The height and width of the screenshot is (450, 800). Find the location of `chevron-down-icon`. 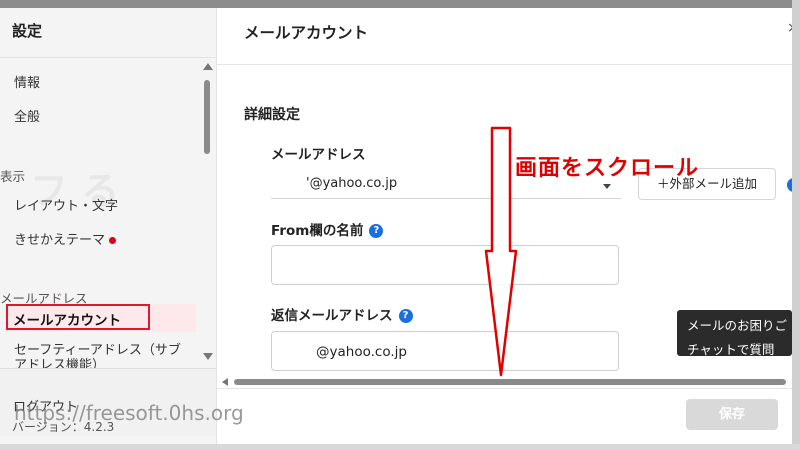

chevron-down-icon is located at coordinates (607, 186).